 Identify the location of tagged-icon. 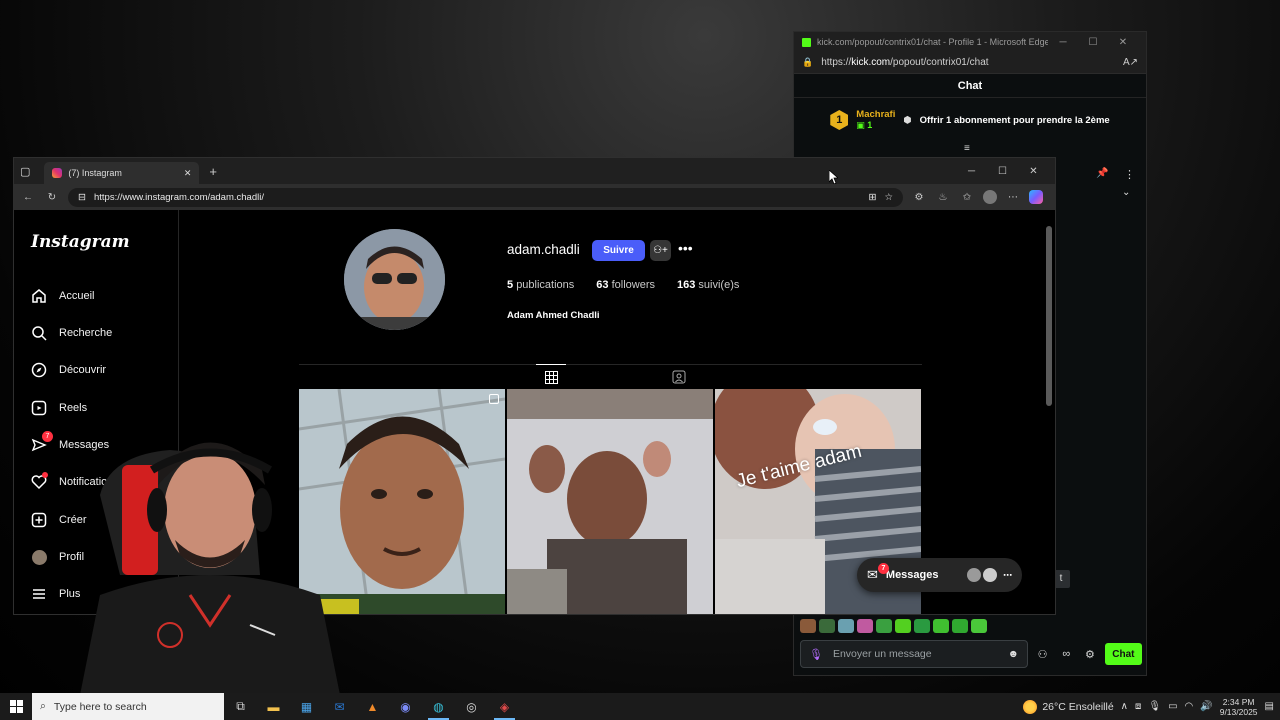
(679, 376).